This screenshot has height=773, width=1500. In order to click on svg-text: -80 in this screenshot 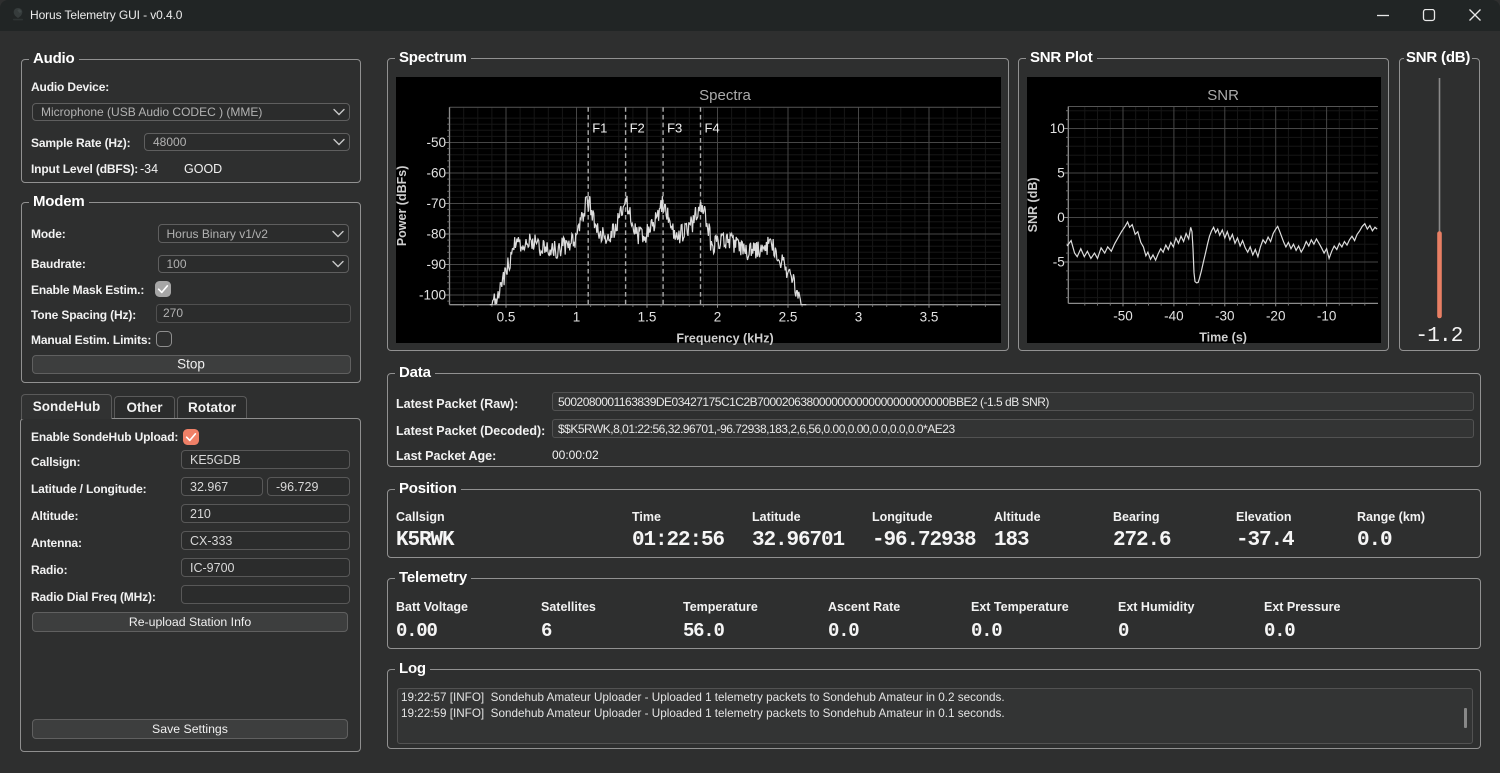, I will do `click(436, 234)`.